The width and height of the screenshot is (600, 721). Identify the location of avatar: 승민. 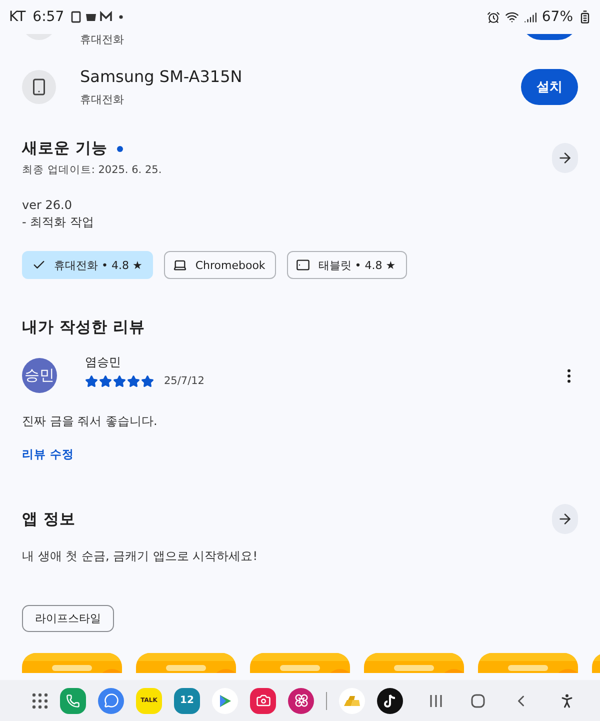
(39, 375).